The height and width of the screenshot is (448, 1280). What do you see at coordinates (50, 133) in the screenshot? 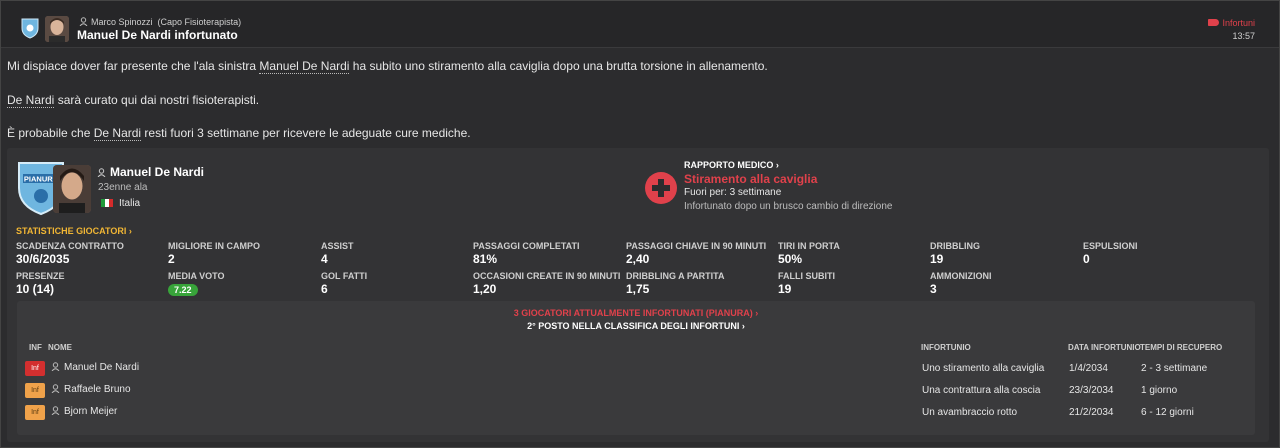
I see `text-segment: È probabile che` at bounding box center [50, 133].